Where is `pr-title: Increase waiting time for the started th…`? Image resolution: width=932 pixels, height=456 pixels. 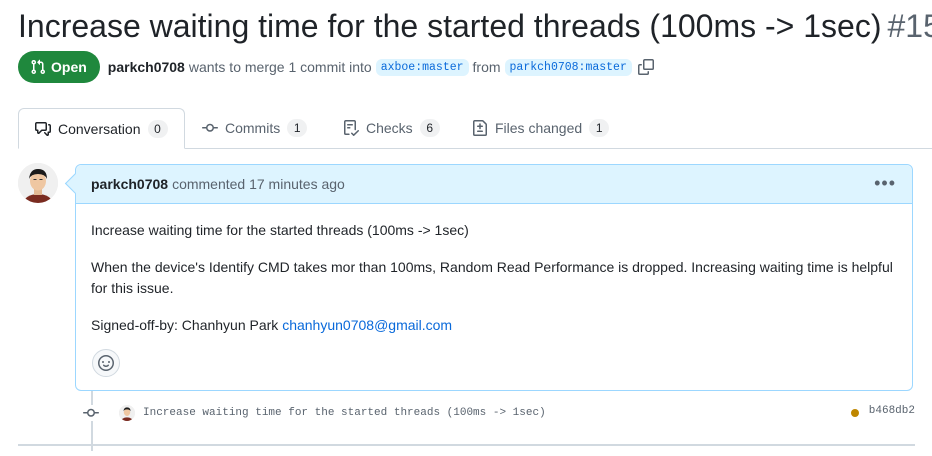 pr-title: Increase waiting time for the started th… is located at coordinates (450, 26).